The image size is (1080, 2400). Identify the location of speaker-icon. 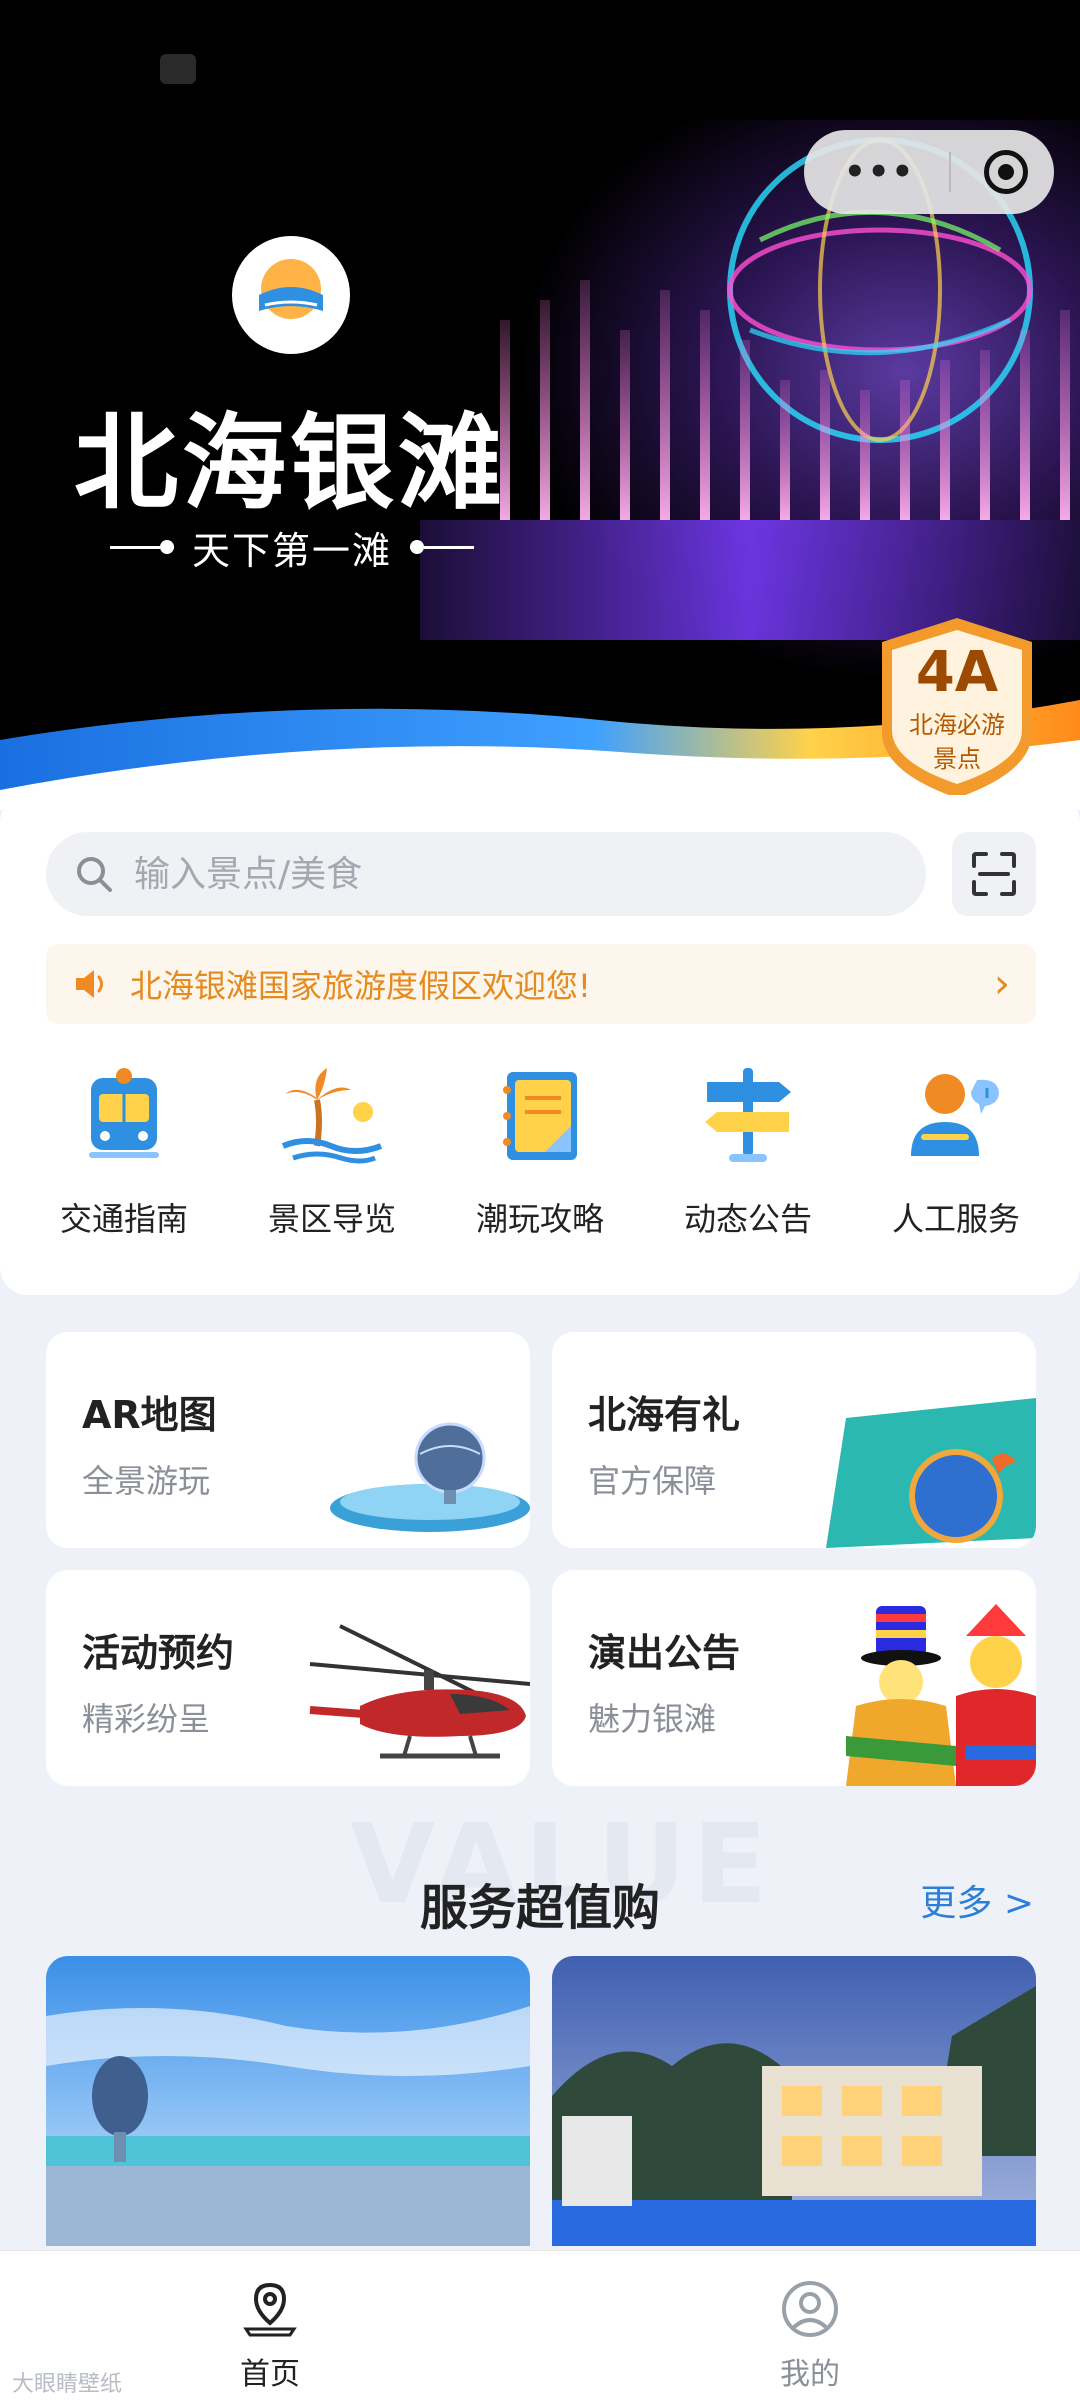
(89, 984).